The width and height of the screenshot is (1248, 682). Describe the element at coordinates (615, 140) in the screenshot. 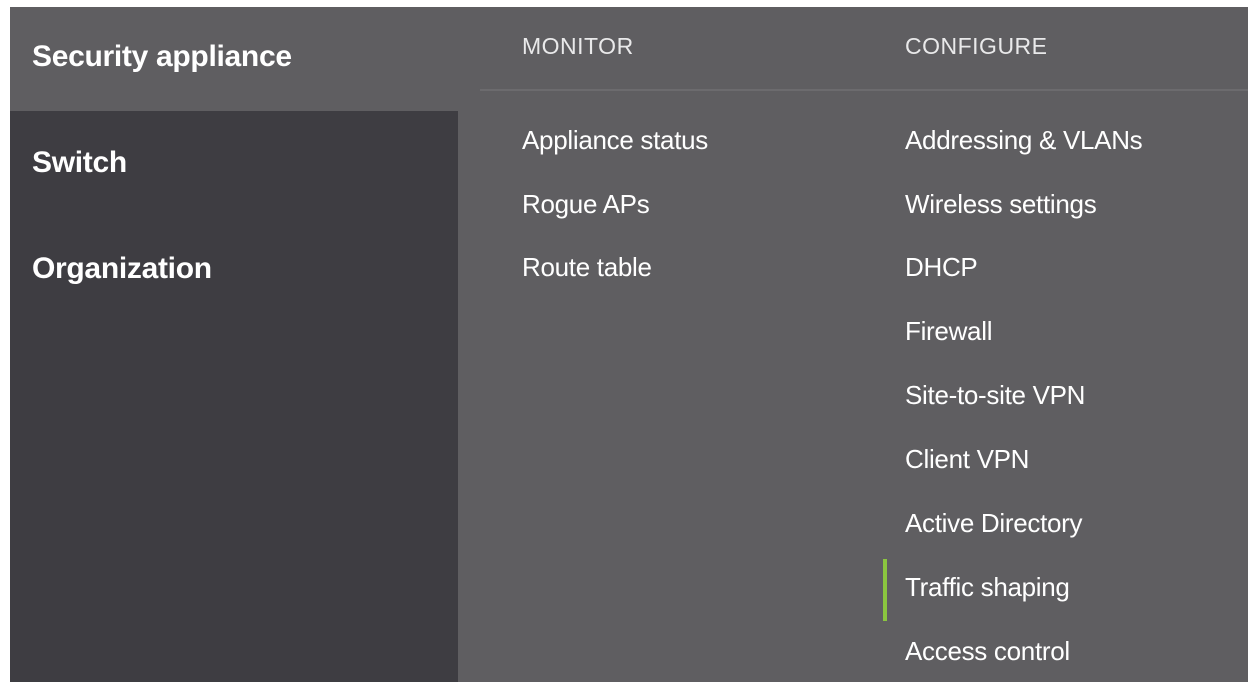

I see `menu-link-appliance-status: Appliance status` at that location.